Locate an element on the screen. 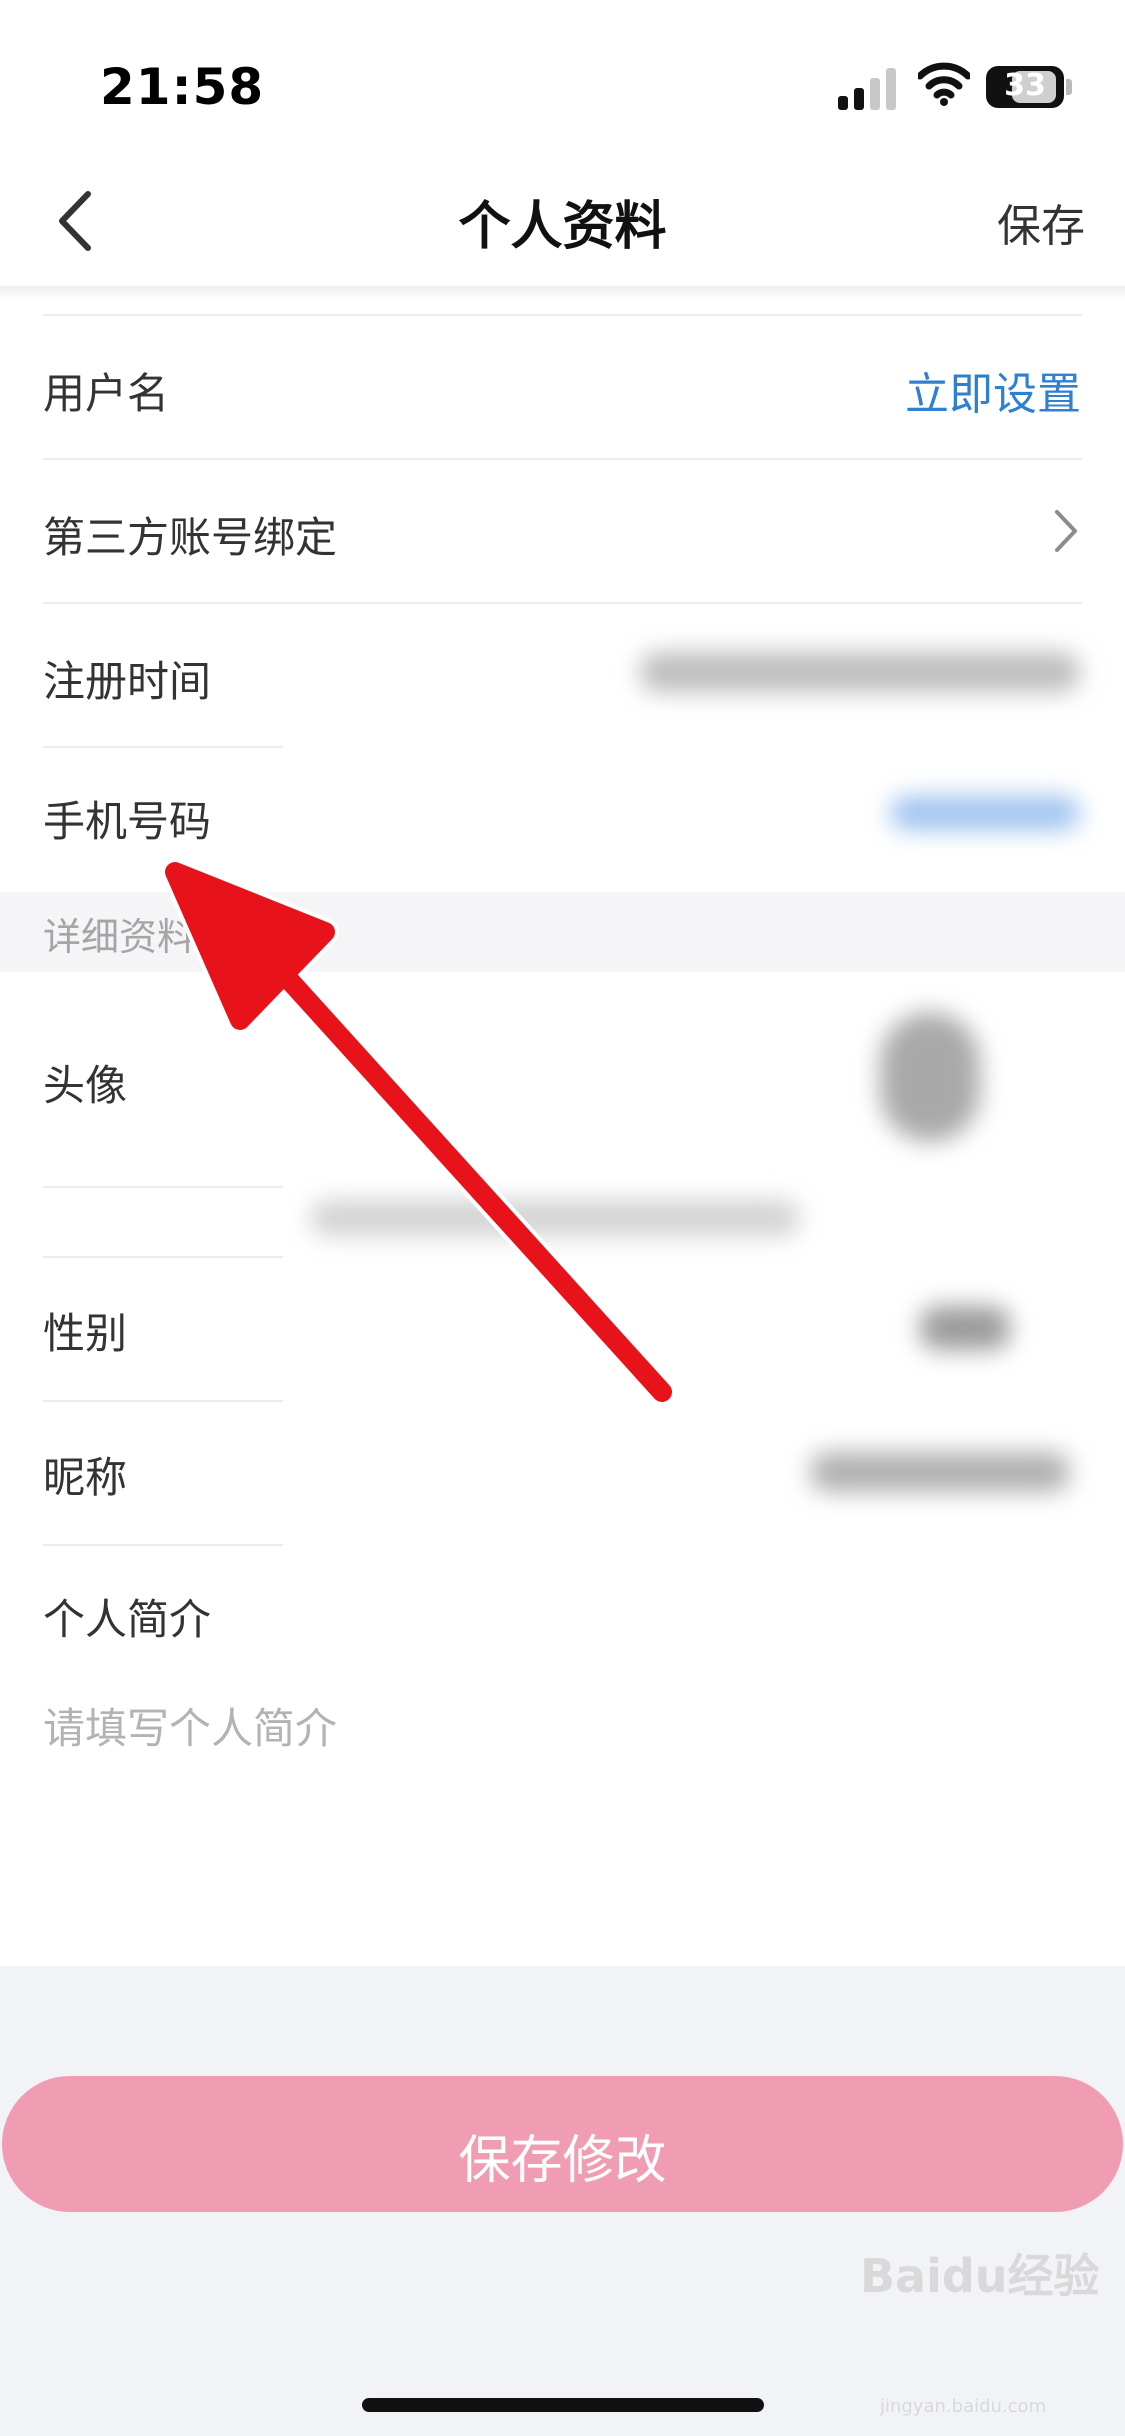 This screenshot has width=1125, height=2436. nickname-value-blurred is located at coordinates (940, 1472).